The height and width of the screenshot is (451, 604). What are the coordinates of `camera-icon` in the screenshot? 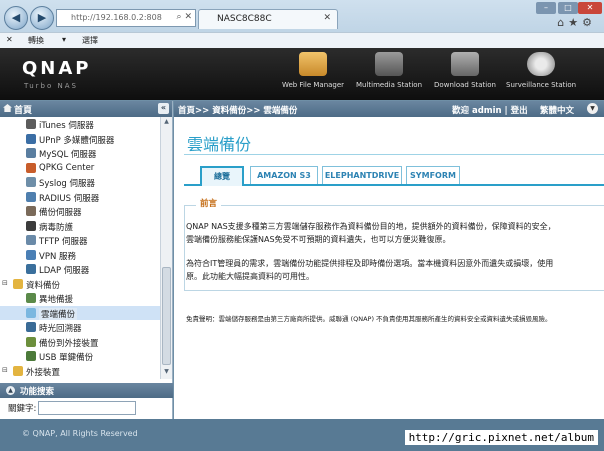 It's located at (541, 64).